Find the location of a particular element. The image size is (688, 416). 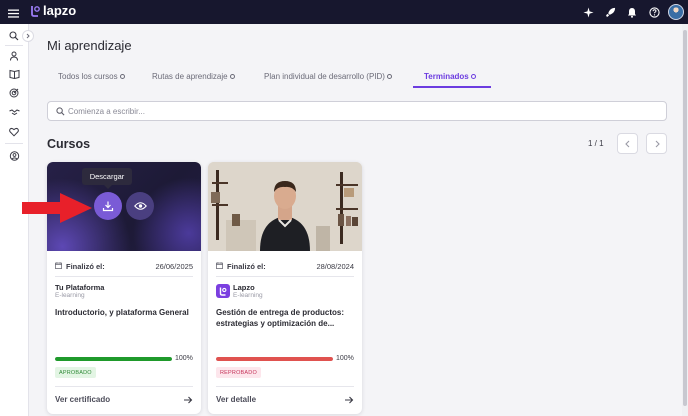

download-icon is located at coordinates (108, 206).